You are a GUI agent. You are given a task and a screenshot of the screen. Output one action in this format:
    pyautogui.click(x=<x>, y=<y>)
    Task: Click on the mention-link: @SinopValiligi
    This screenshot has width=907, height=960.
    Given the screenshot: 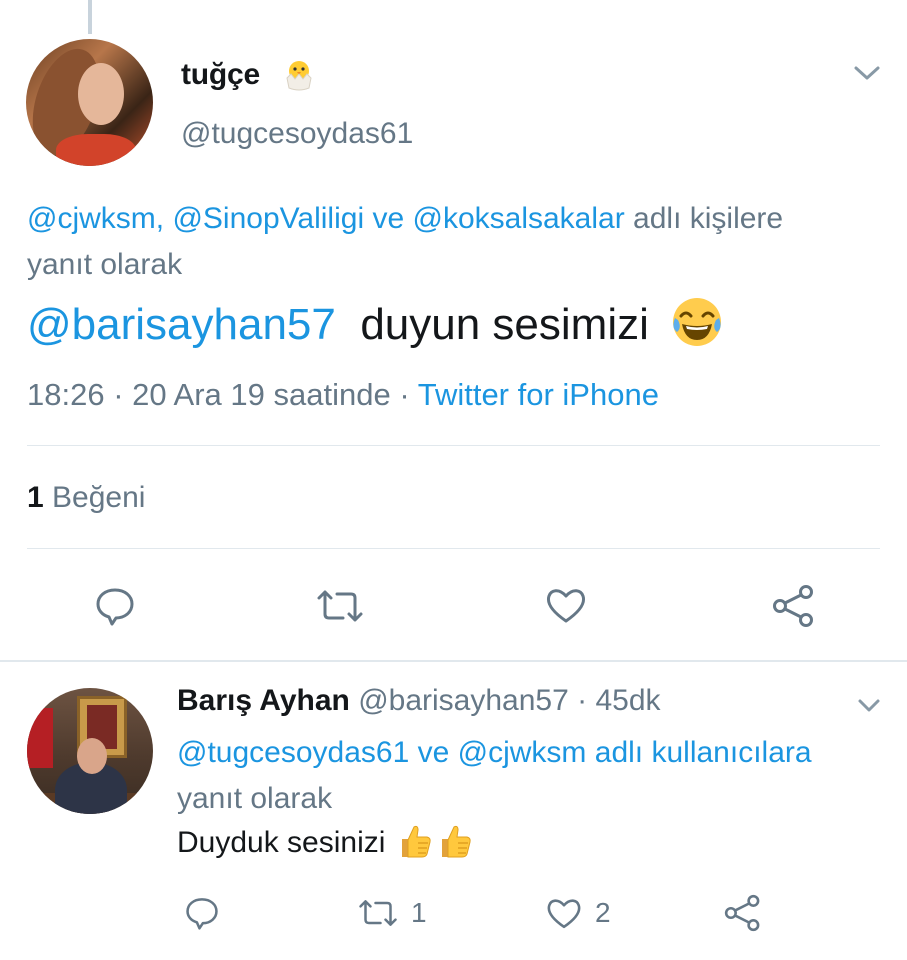 What is the action you would take?
    pyautogui.click(x=268, y=218)
    